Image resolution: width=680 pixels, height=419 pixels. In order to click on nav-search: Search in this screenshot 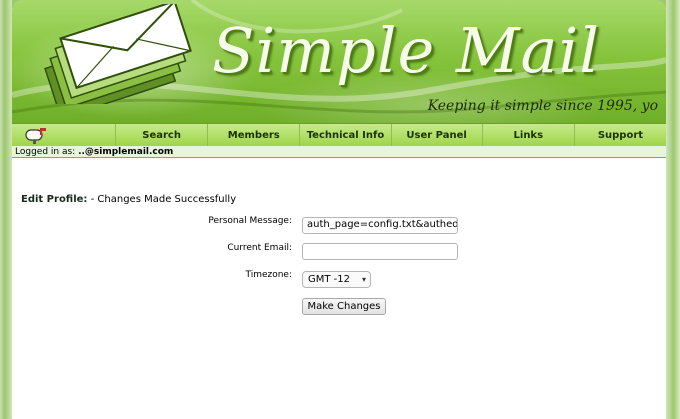, I will do `click(161, 135)`.